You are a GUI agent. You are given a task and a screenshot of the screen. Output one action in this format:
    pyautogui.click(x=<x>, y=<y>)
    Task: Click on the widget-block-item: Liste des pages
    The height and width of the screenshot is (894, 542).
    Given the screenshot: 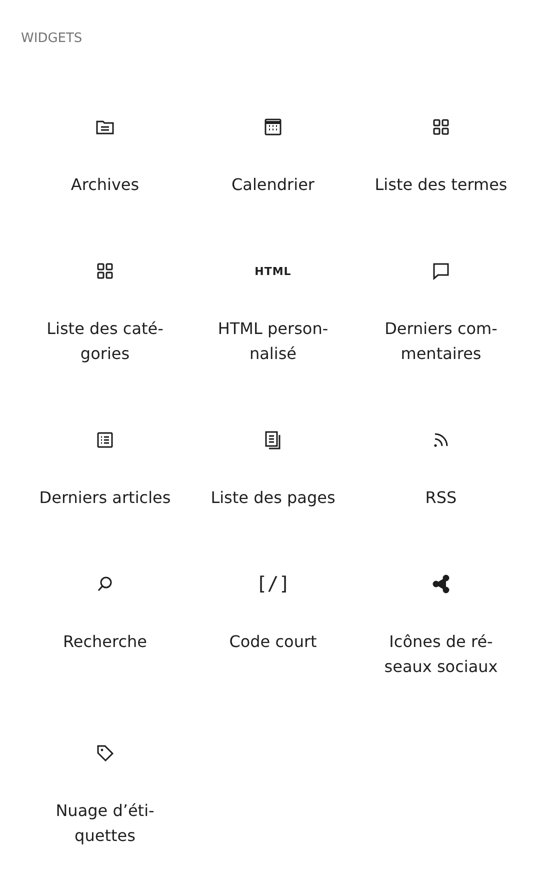 What is the action you would take?
    pyautogui.click(x=273, y=469)
    